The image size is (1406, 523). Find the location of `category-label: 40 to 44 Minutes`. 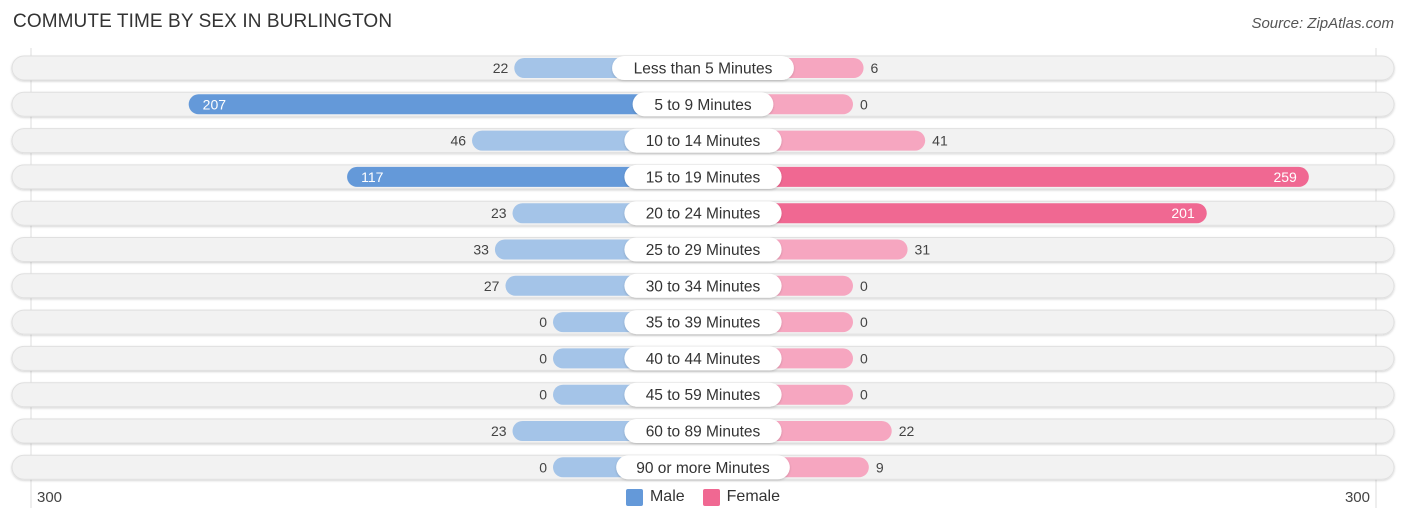

category-label: 40 to 44 Minutes is located at coordinates (703, 359).